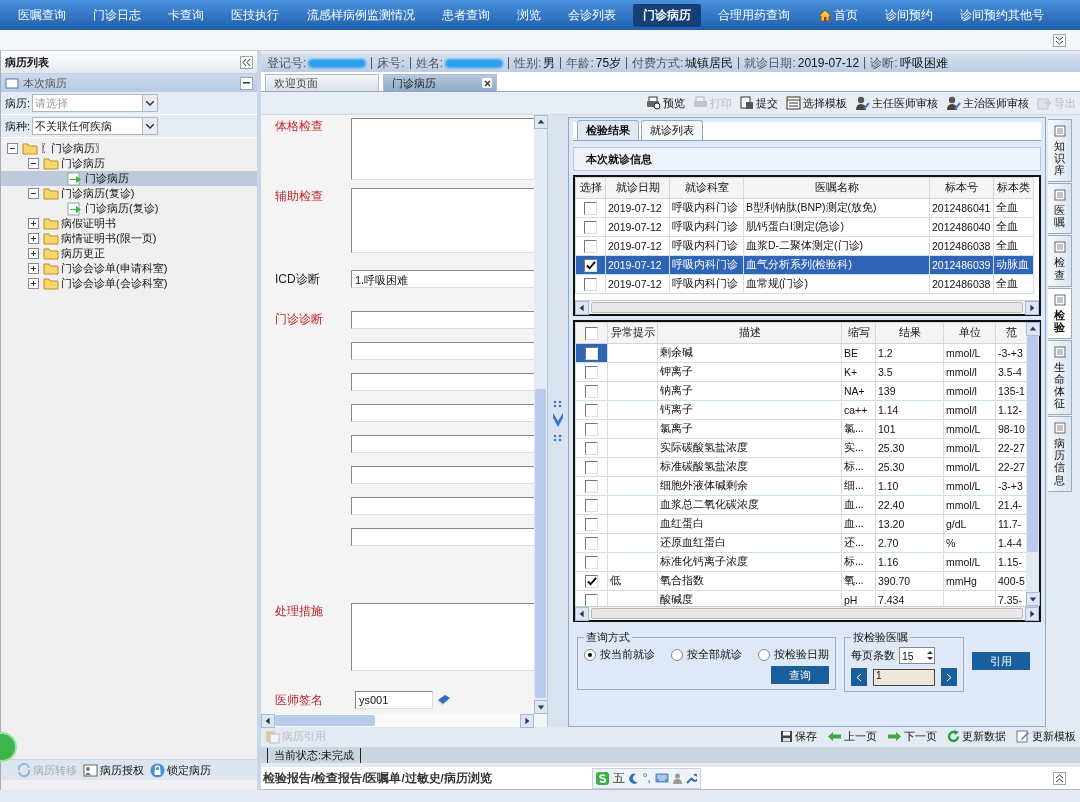 This screenshot has height=802, width=1080. Describe the element at coordinates (800, 562) in the screenshot. I see `table-row: 标准化钙离子浓度 标... 1.16 mmol/L 1.15-` at that location.